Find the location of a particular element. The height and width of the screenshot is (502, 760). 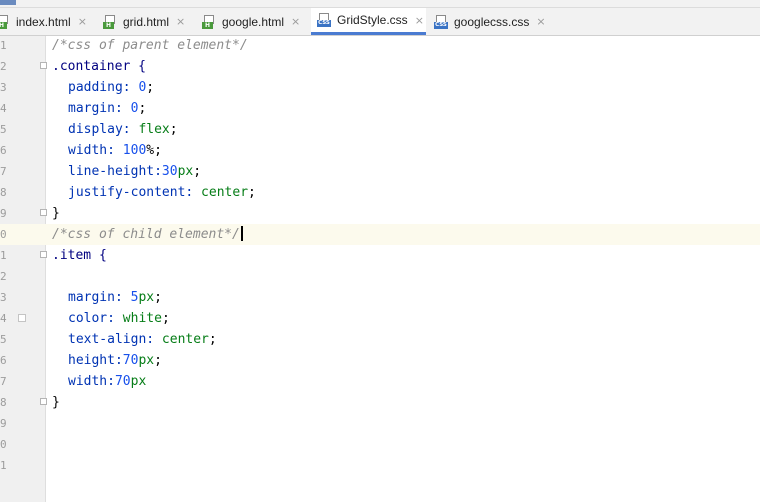

tab-label: google.html is located at coordinates (253, 21).